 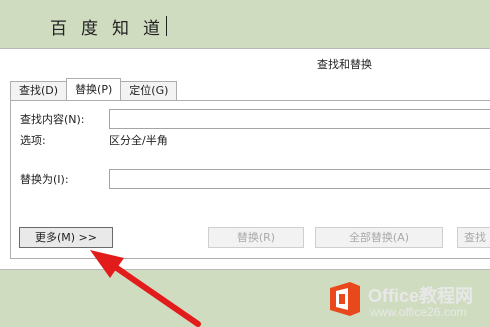 What do you see at coordinates (94, 89) in the screenshot?
I see `tab-replace: 替换(P)` at bounding box center [94, 89].